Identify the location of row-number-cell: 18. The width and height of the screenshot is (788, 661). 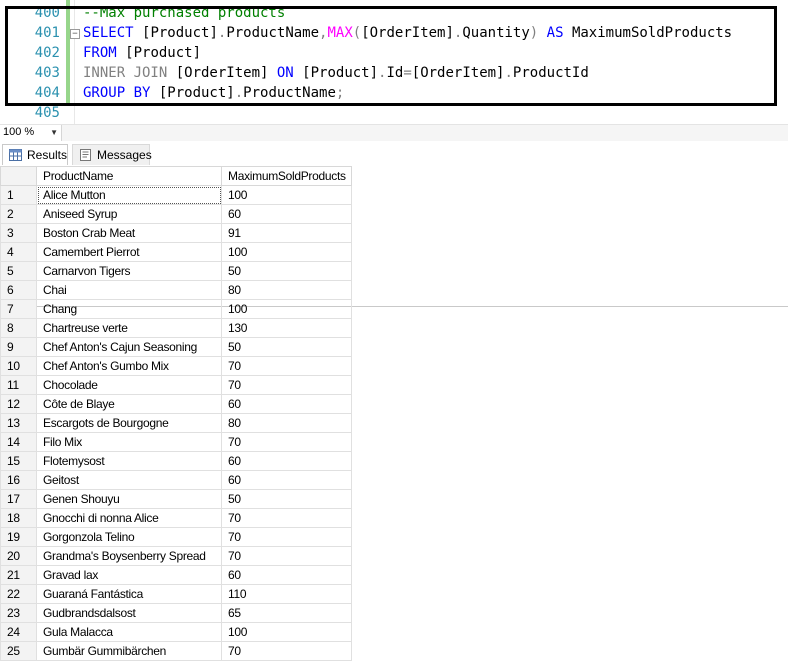
(18, 518).